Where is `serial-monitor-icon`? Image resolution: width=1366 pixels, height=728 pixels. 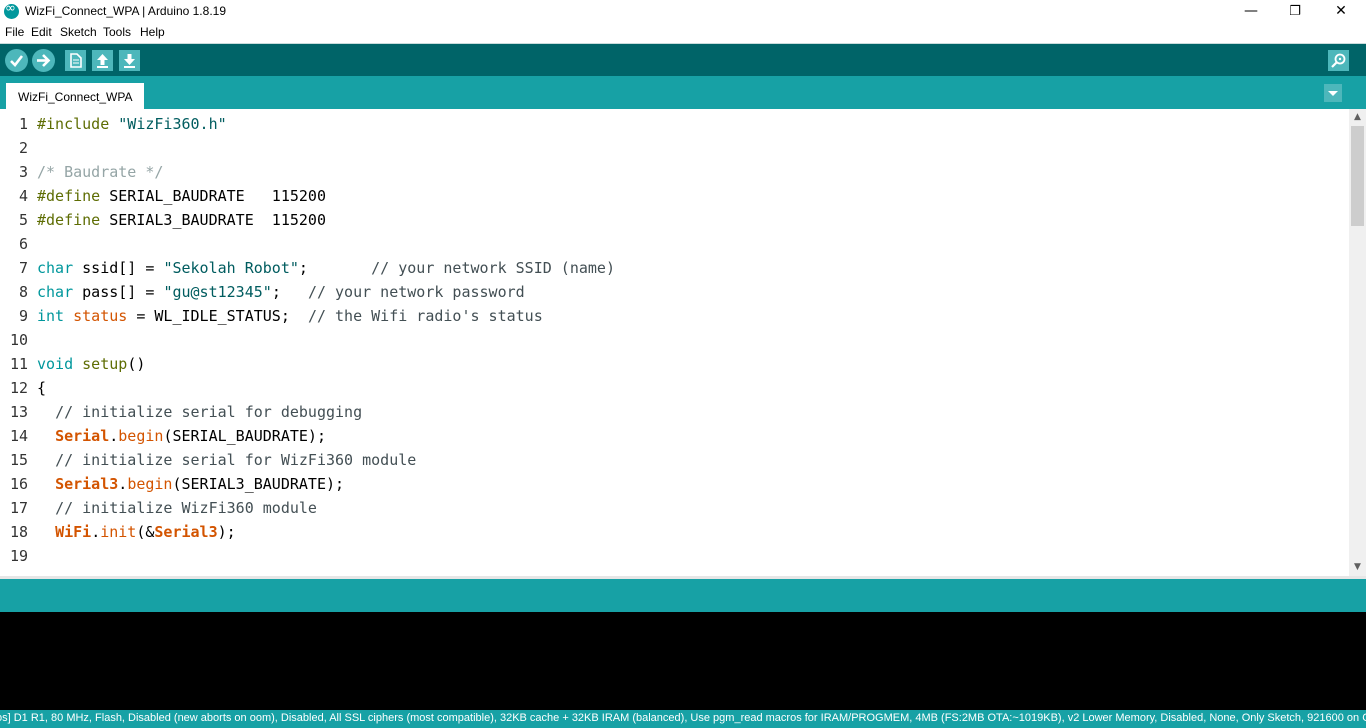 serial-monitor-icon is located at coordinates (1338, 60).